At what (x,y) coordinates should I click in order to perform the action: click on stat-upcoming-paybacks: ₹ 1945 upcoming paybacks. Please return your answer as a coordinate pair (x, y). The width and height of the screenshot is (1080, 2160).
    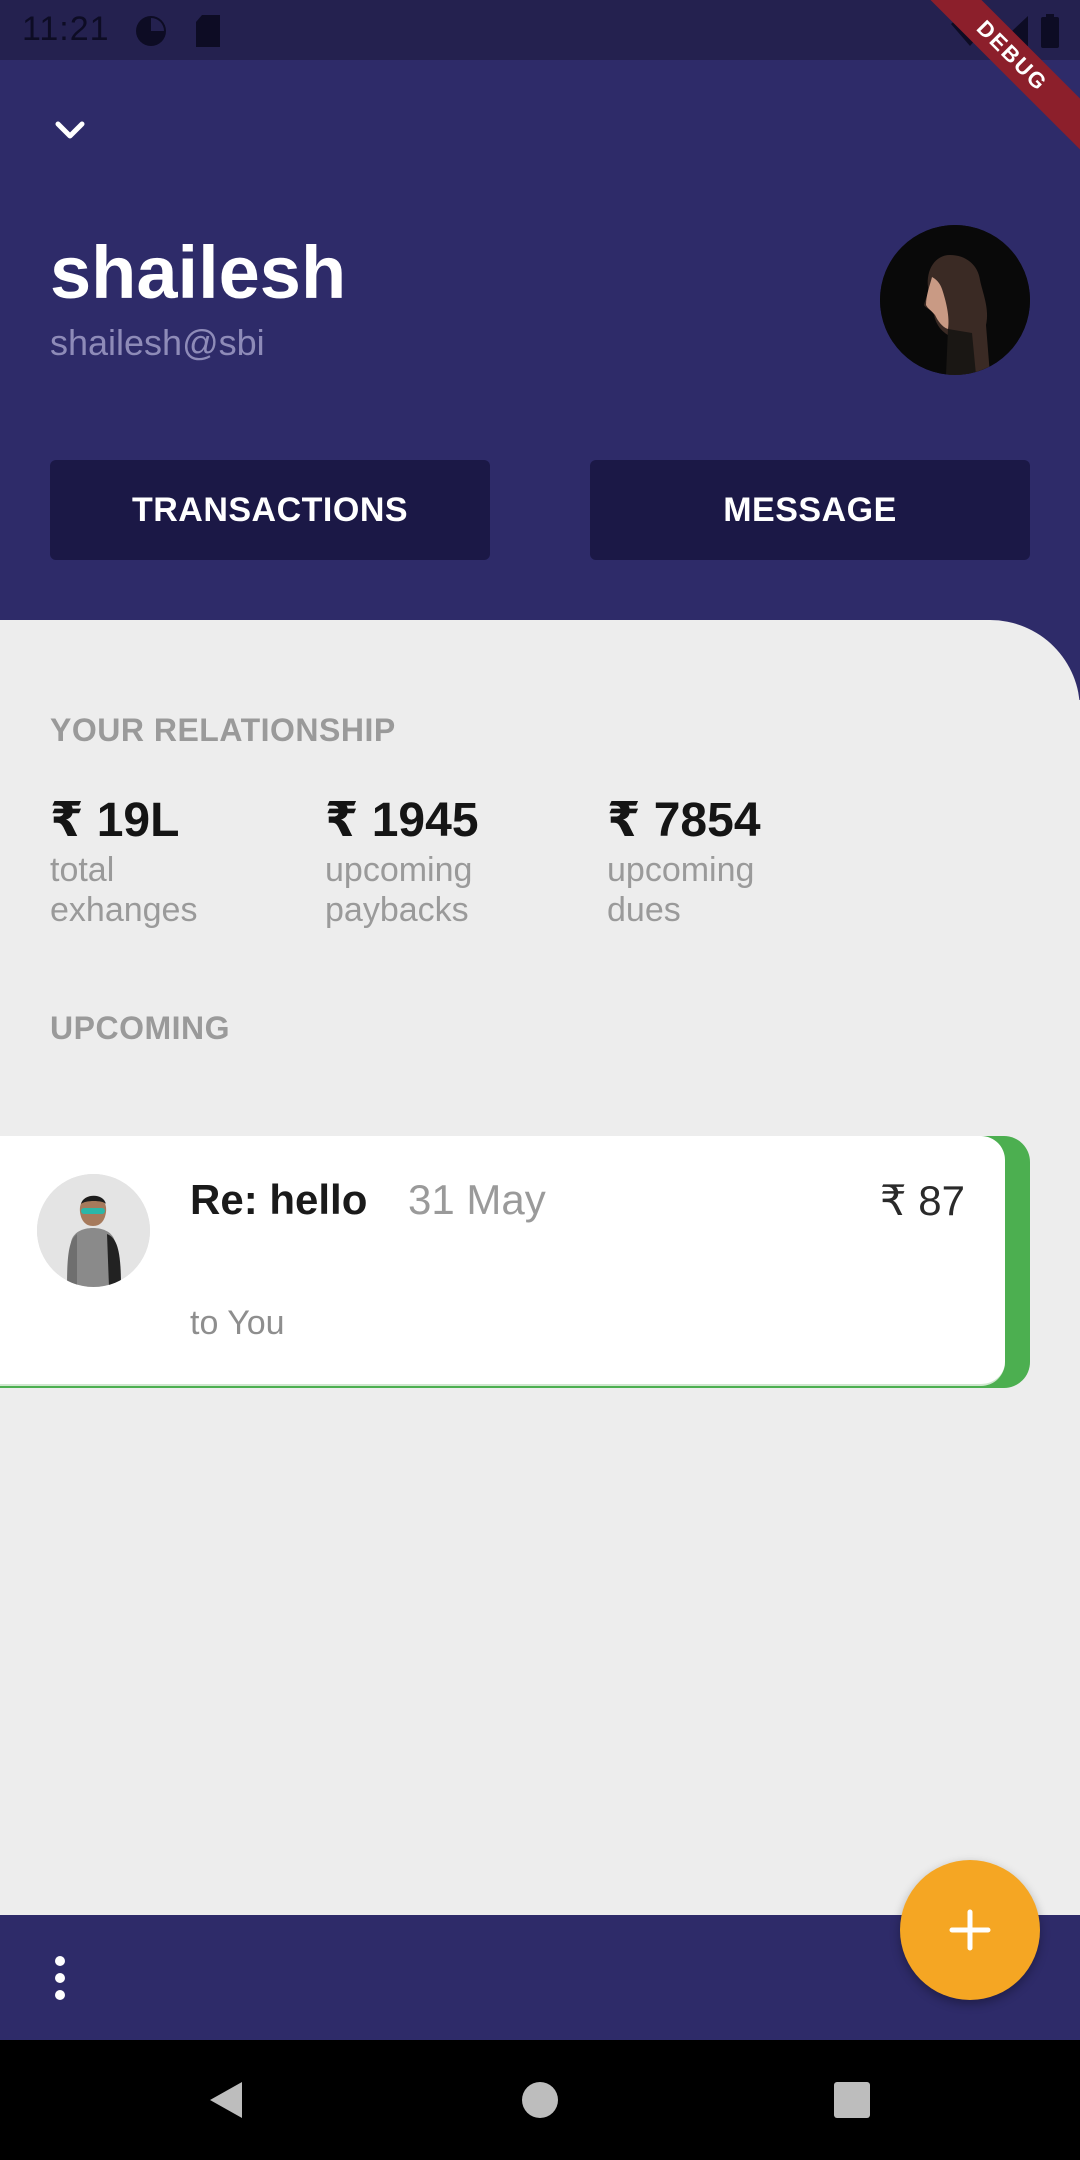
    Looking at the image, I should click on (402, 861).